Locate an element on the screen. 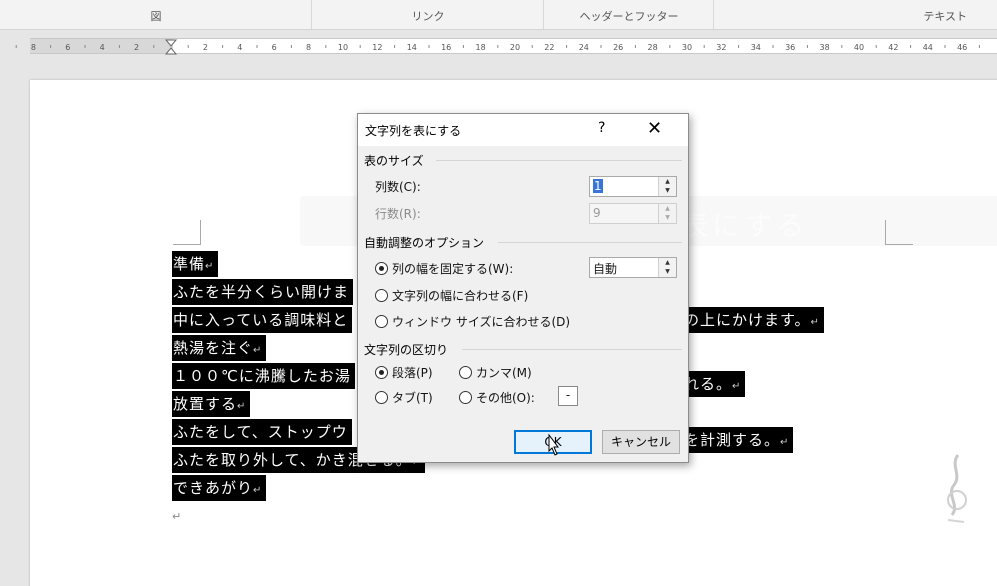 This screenshot has width=997, height=586. ruler-tick-label: 36 is located at coordinates (790, 47).